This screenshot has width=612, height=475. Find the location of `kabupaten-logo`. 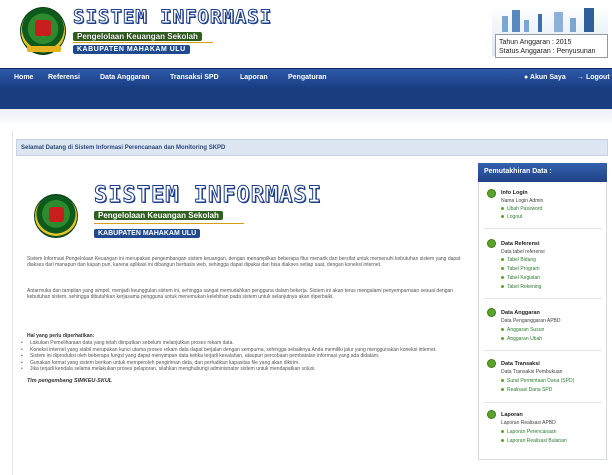

kabupaten-logo is located at coordinates (43, 31).